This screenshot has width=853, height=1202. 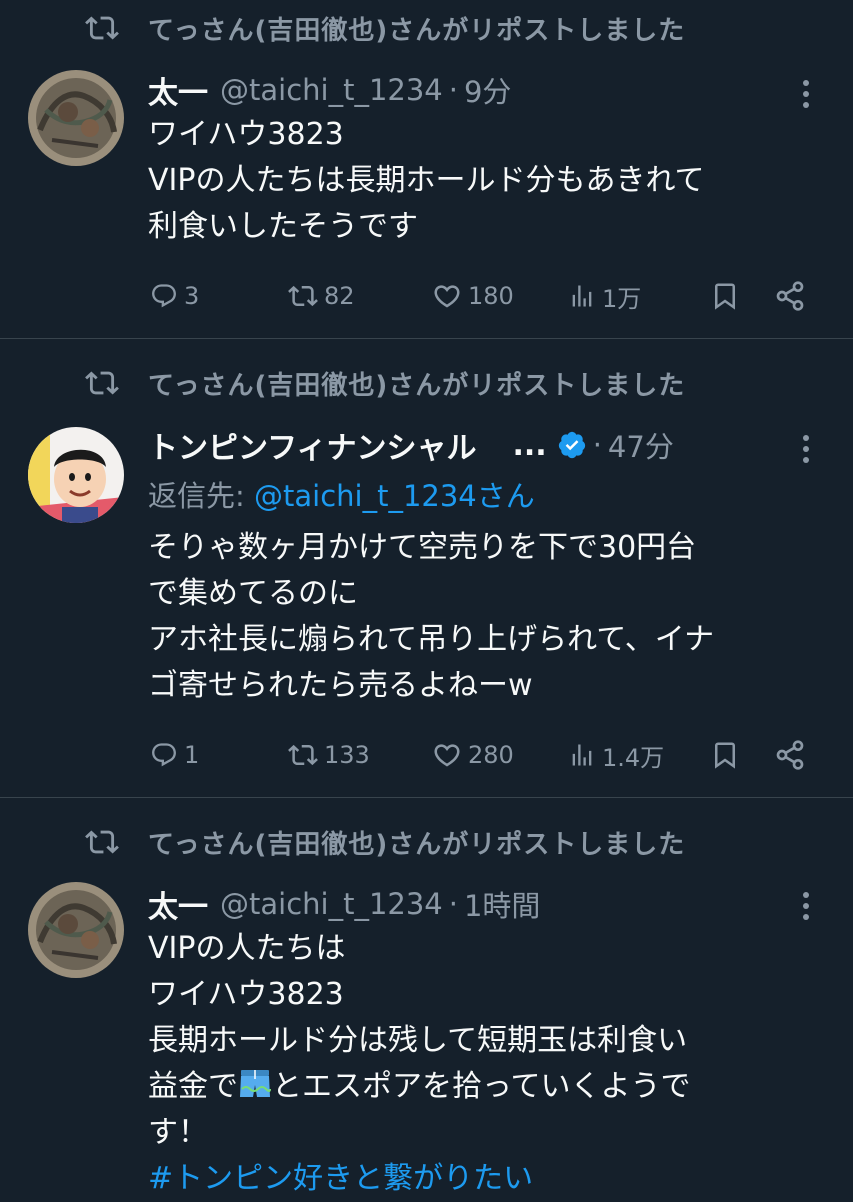 What do you see at coordinates (201, 496) in the screenshot?
I see `reply-prefix: 返信先:` at bounding box center [201, 496].